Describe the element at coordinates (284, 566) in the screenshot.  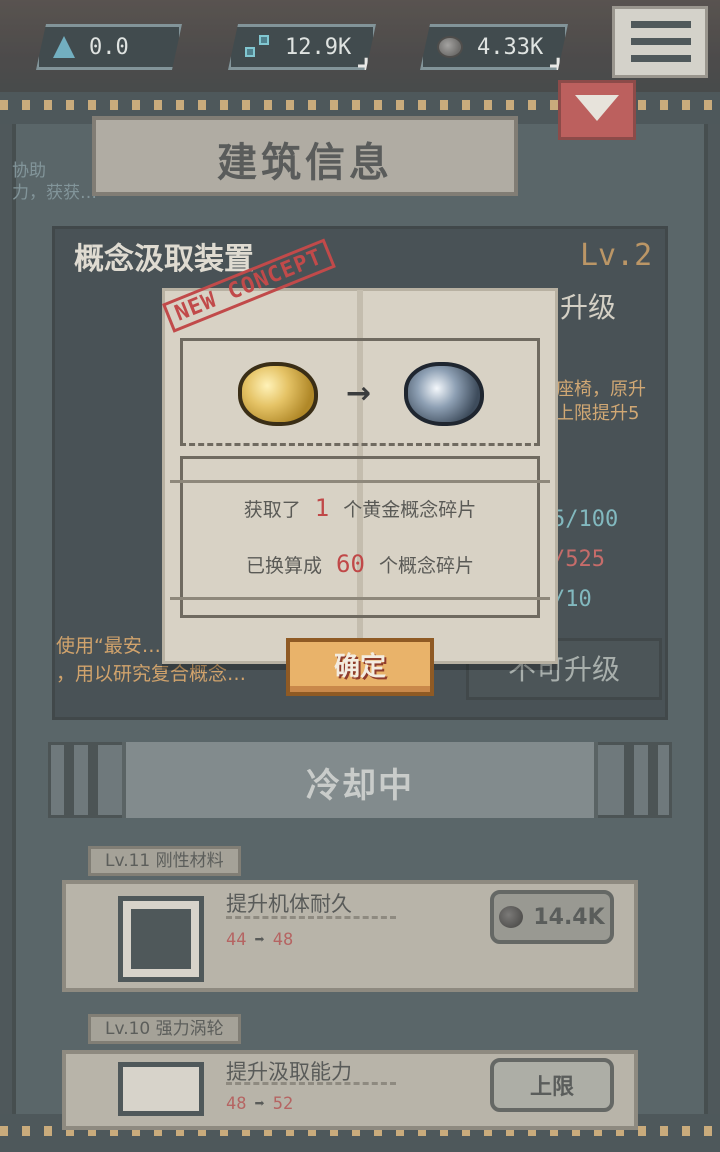
I see `converted-prefix: 已换算成` at that location.